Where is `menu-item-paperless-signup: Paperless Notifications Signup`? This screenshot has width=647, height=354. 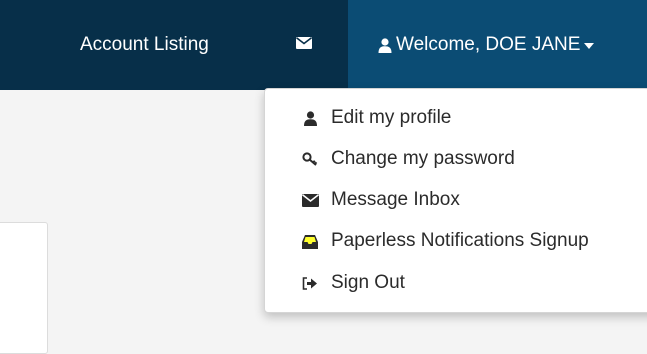
menu-item-paperless-signup: Paperless Notifications Signup is located at coordinates (445, 241).